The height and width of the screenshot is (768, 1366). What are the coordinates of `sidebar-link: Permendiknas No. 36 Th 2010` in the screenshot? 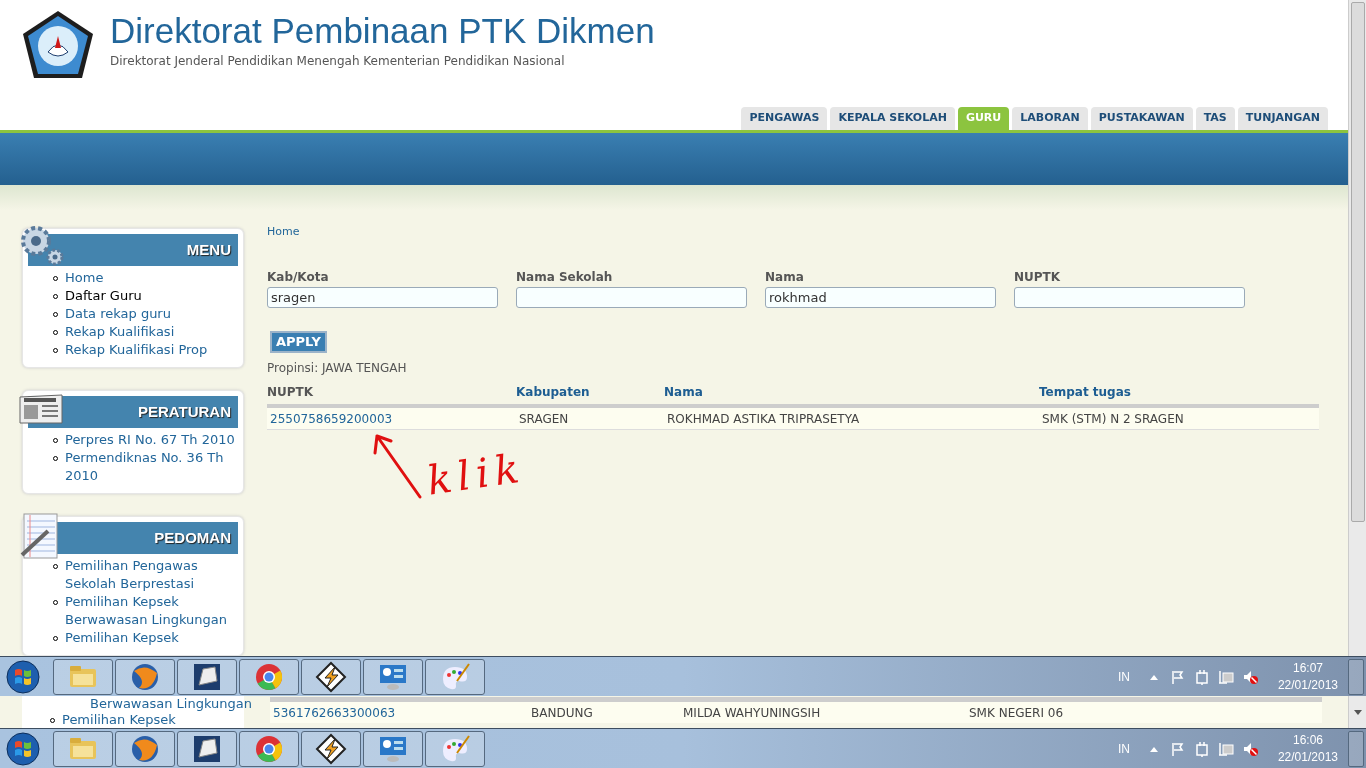 It's located at (151, 467).